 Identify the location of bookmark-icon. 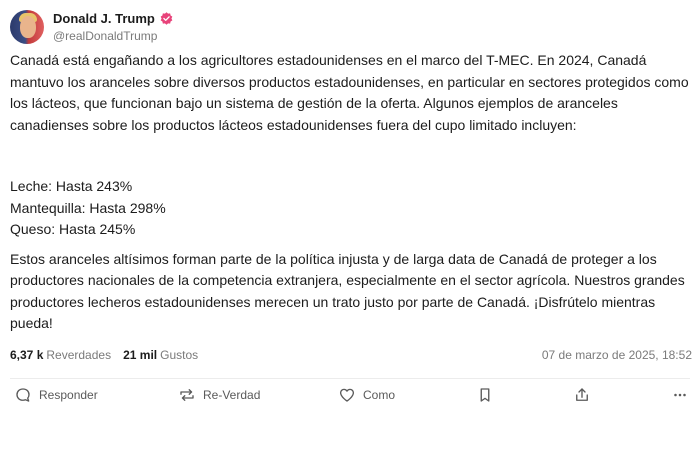
(485, 395).